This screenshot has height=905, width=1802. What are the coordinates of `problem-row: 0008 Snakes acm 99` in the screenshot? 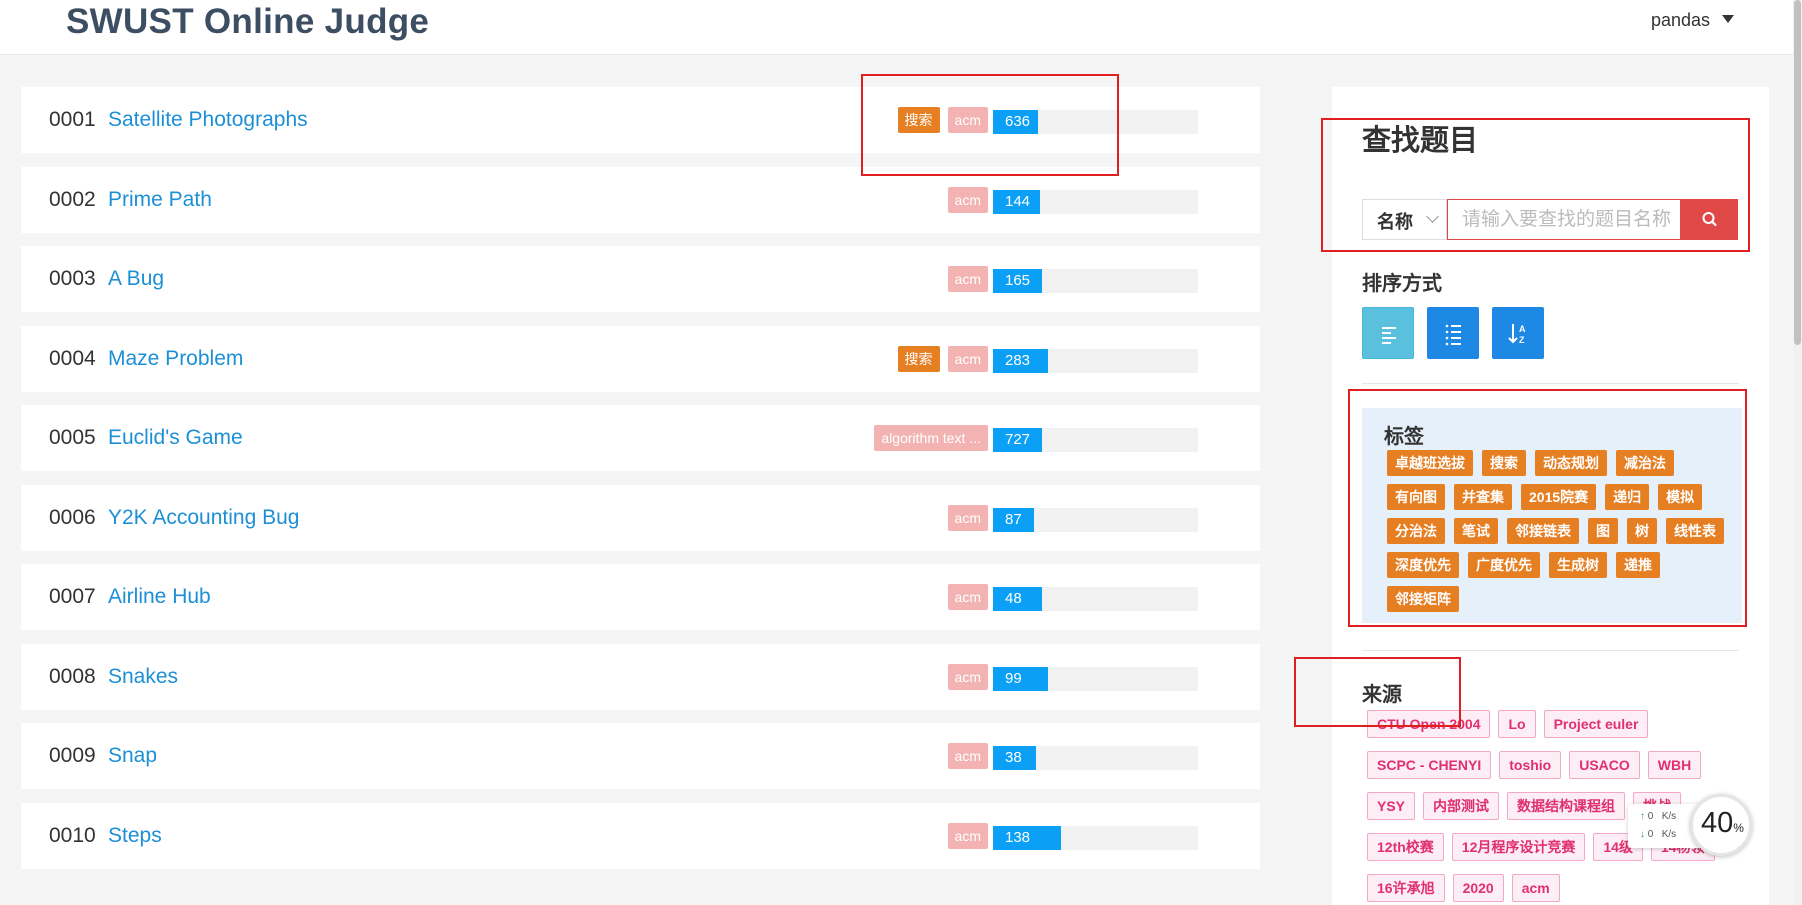 It's located at (640, 676).